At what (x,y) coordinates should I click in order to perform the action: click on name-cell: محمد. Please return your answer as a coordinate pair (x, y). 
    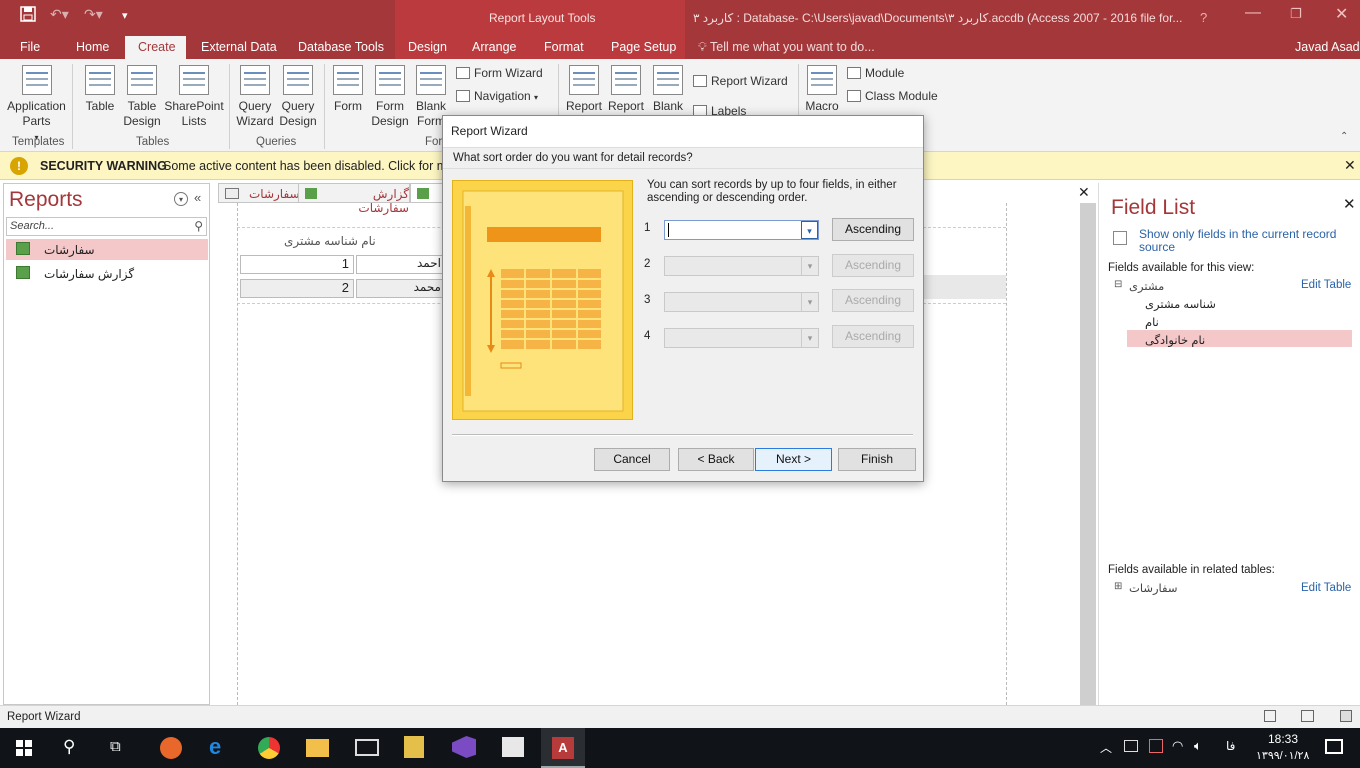
    Looking at the image, I should click on (401, 288).